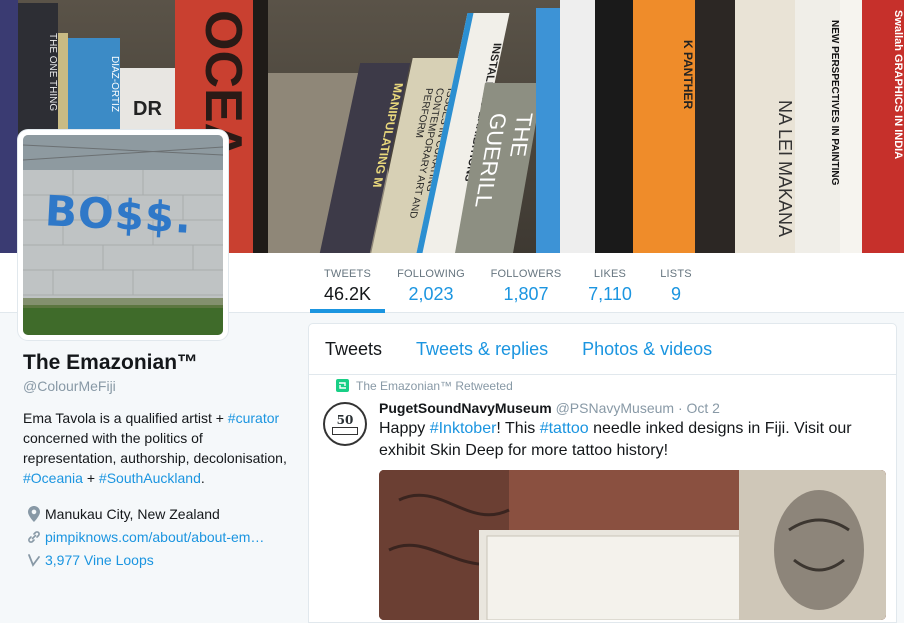 Image resolution: width=904 pixels, height=623 pixels. What do you see at coordinates (564, 428) in the screenshot?
I see `hashtag-link: #tattoo` at bounding box center [564, 428].